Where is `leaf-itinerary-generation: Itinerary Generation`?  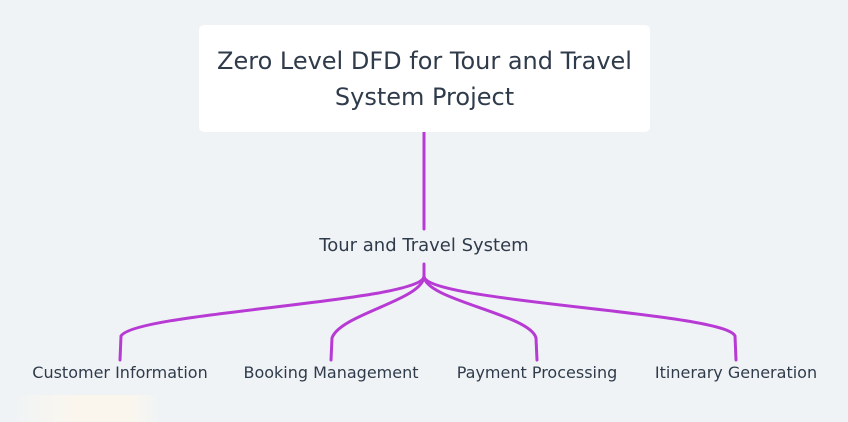 leaf-itinerary-generation: Itinerary Generation is located at coordinates (736, 373).